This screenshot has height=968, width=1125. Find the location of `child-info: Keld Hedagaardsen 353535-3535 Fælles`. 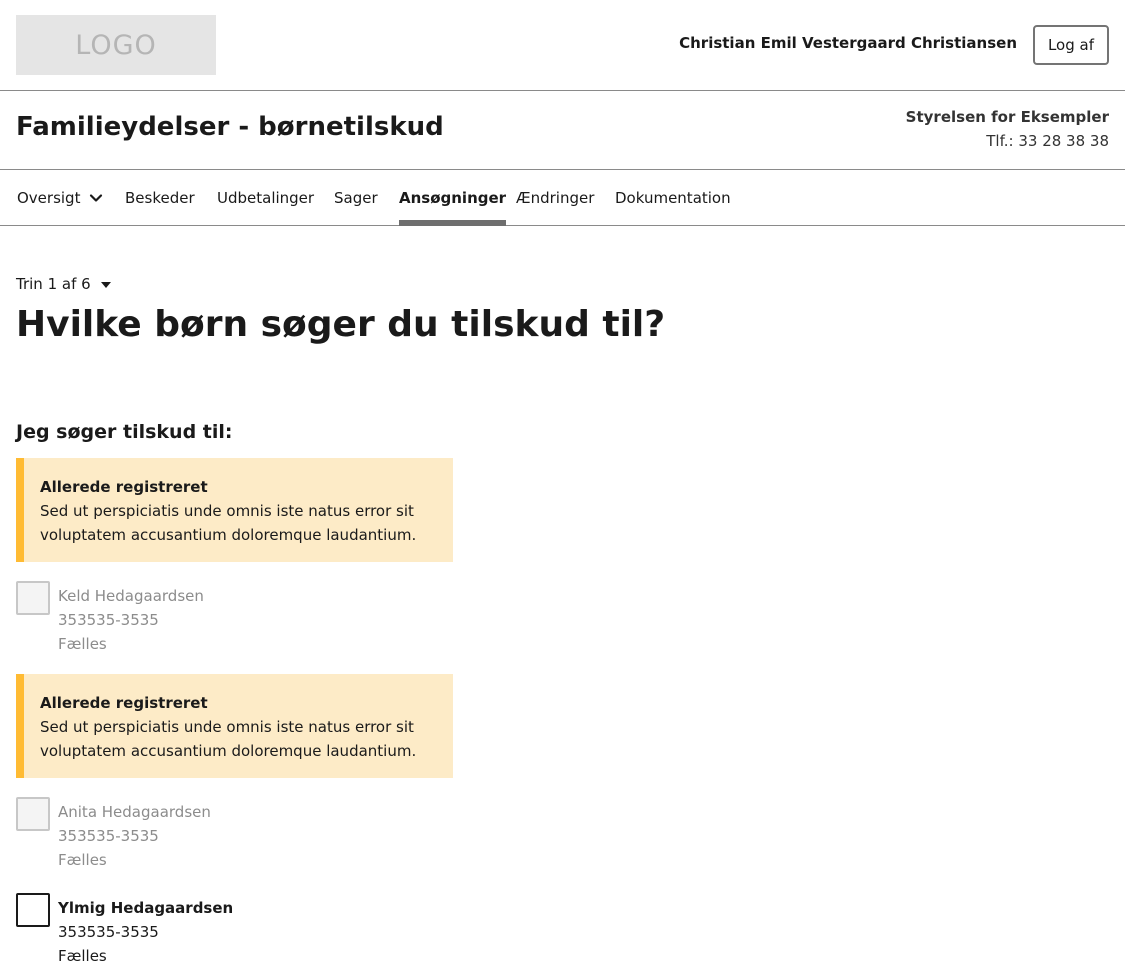

child-info: Keld Hedagaardsen 353535-3535 Fælles is located at coordinates (131, 620).